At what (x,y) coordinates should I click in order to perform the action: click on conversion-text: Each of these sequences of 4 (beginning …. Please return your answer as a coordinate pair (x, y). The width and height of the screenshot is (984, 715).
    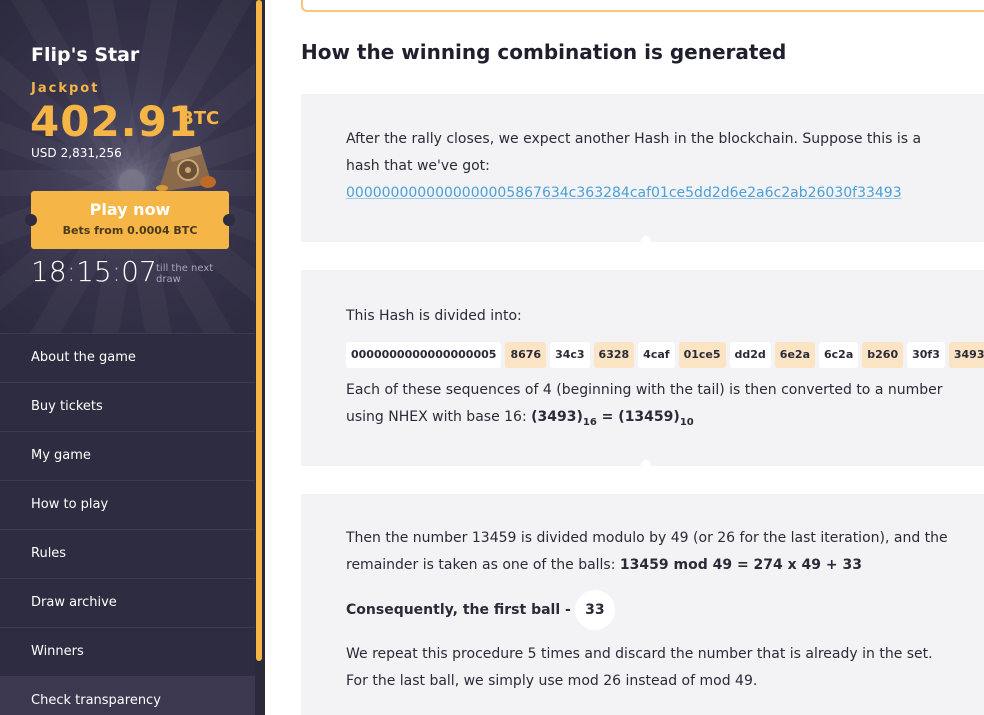
    Looking at the image, I should click on (651, 406).